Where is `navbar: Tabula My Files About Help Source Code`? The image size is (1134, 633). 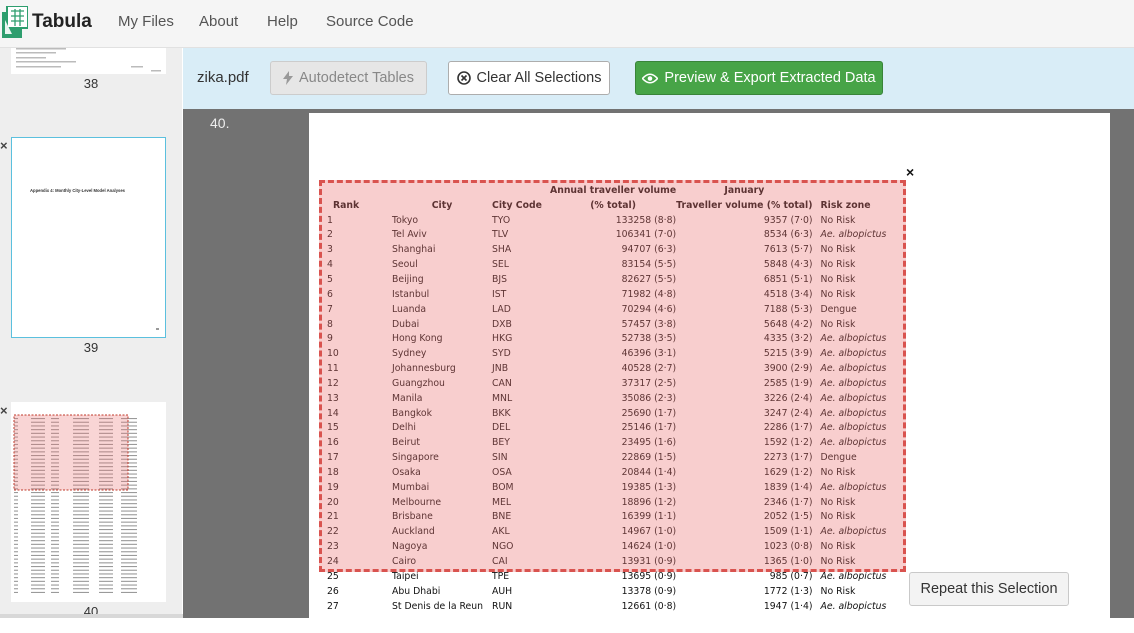 navbar: Tabula My Files About Help Source Code is located at coordinates (567, 24).